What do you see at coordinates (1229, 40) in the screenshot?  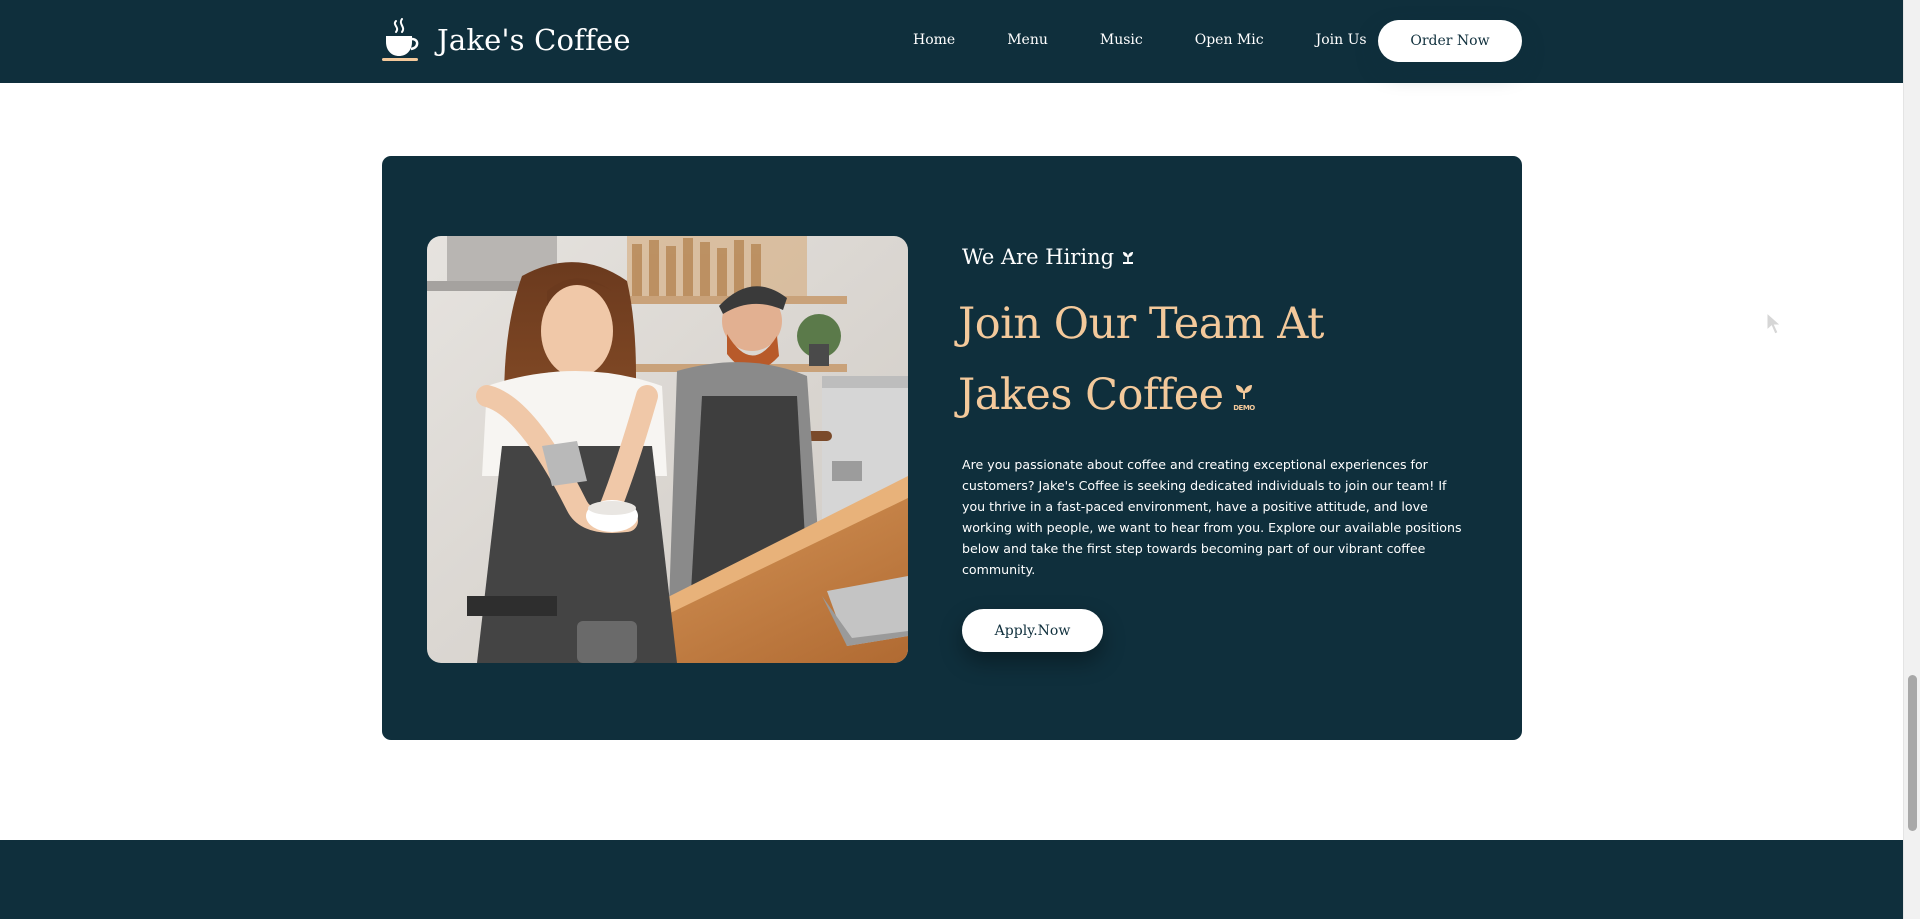 I see `nav-item-open-mic: Open Mic` at bounding box center [1229, 40].